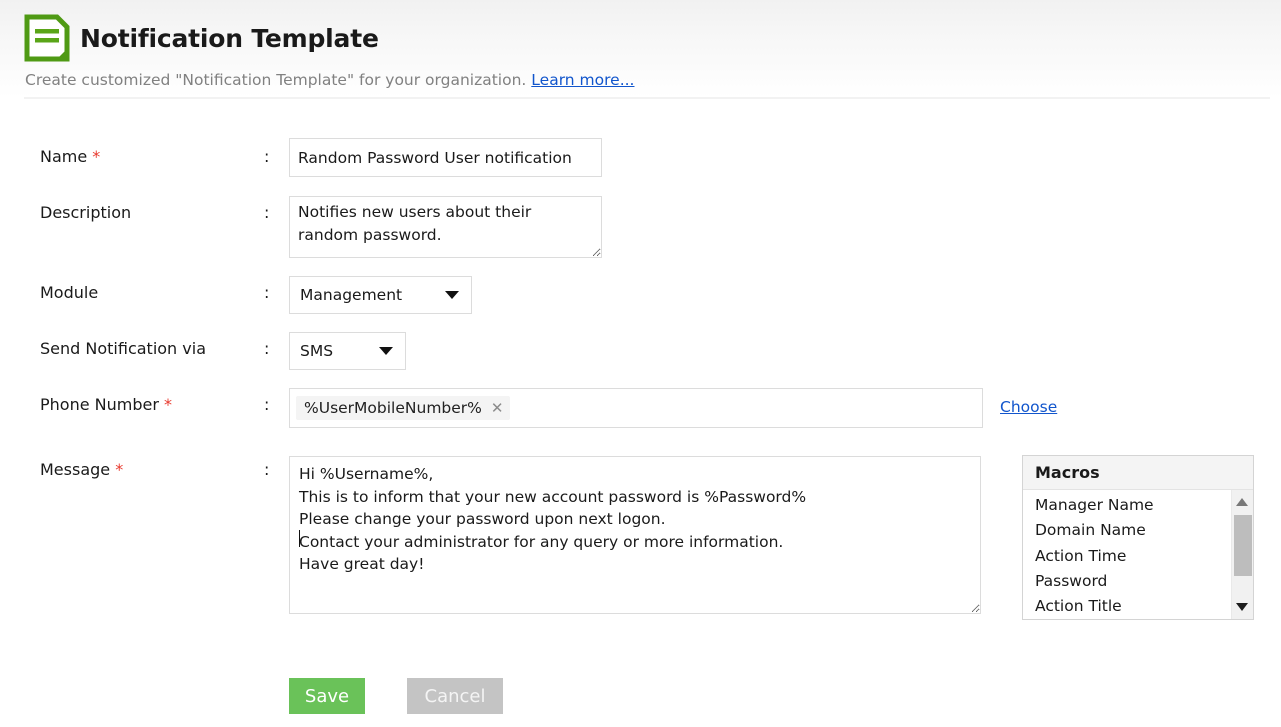 This screenshot has width=1281, height=727. I want to click on header-divider, so click(647, 98).